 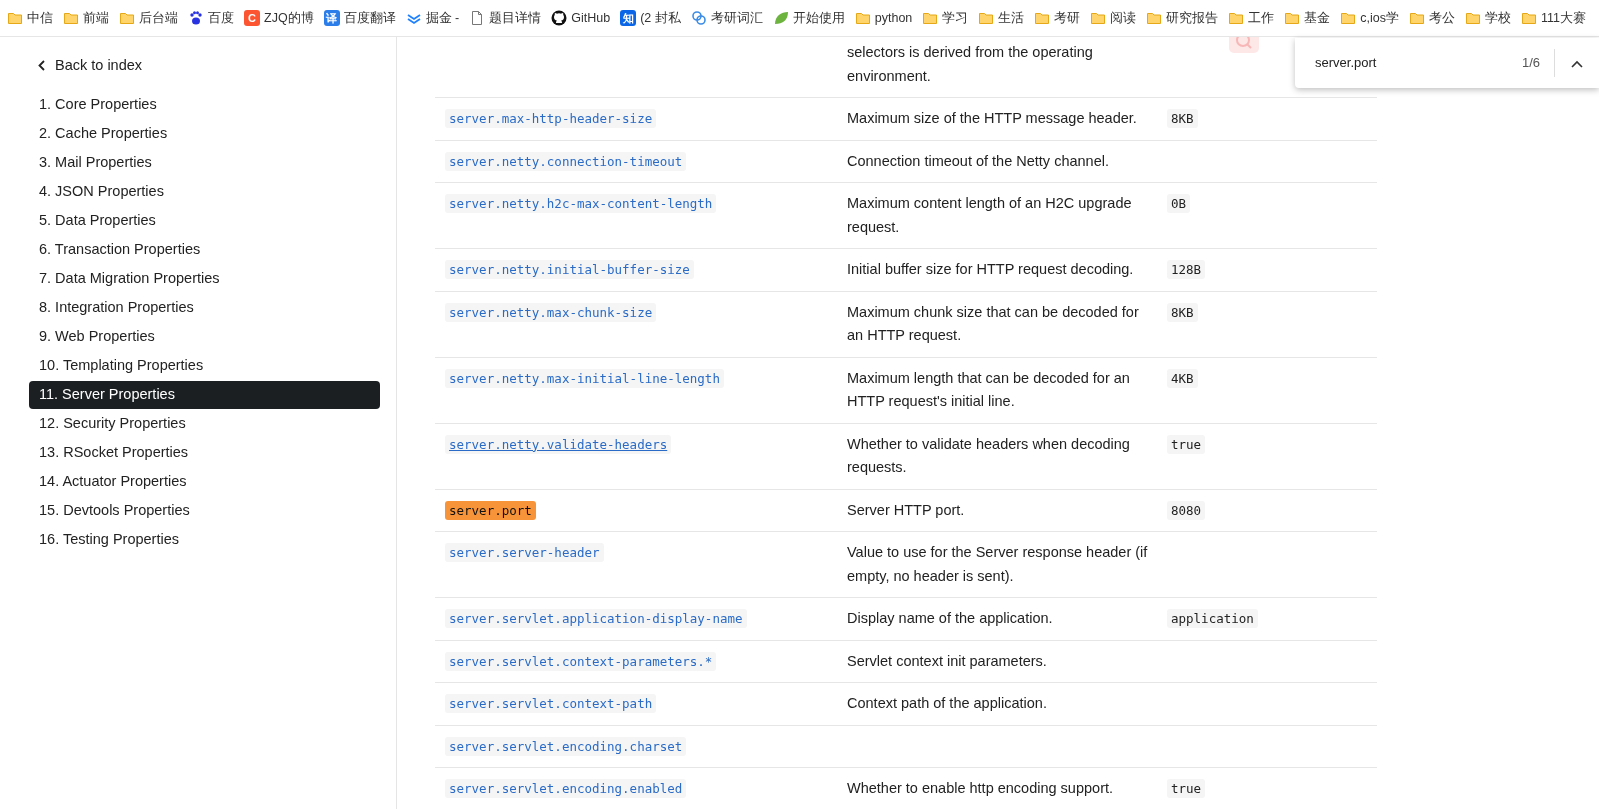 What do you see at coordinates (204, 133) in the screenshot?
I see `sidebar-item: 2. Cache Properties` at bounding box center [204, 133].